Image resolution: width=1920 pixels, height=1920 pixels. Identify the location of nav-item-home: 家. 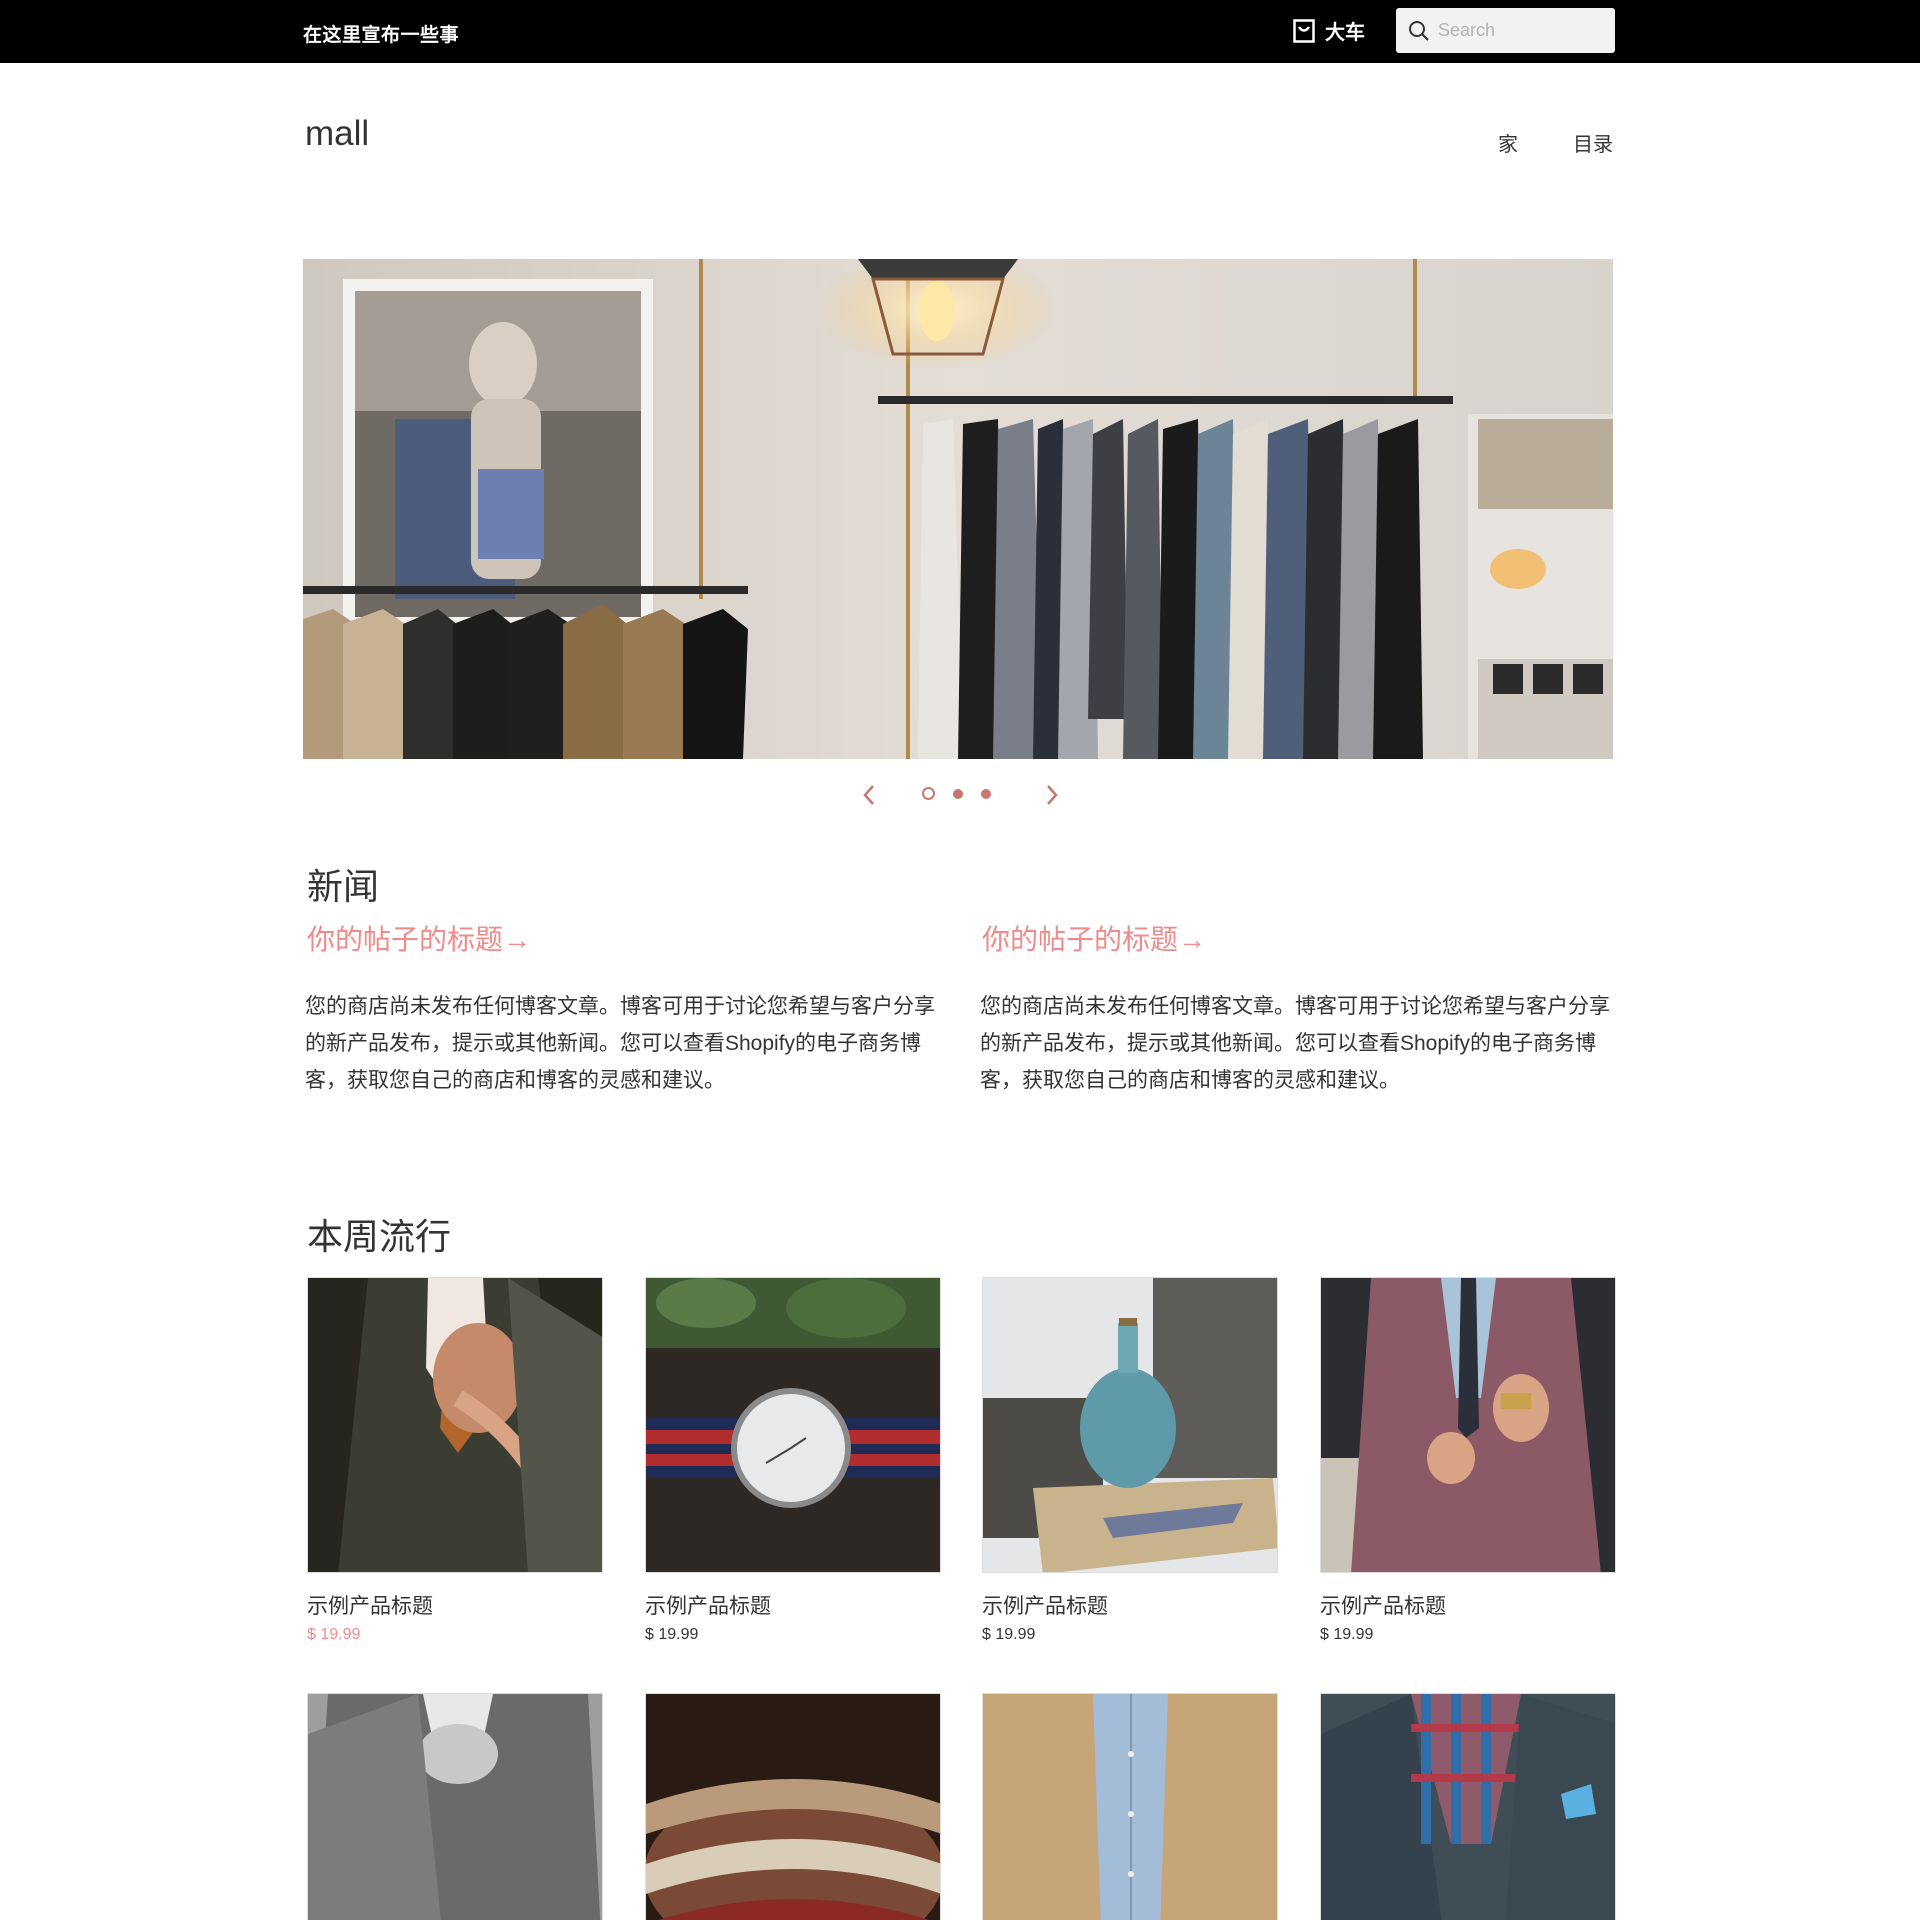
(1508, 142).